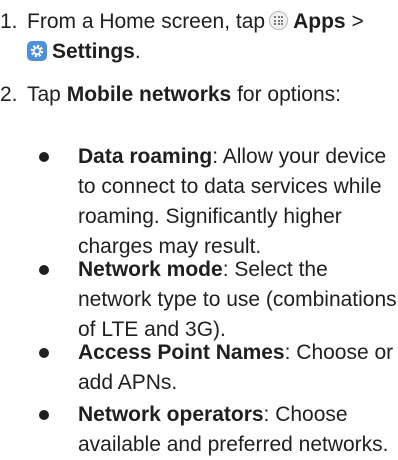 The image size is (398, 460). I want to click on step-number: 1., so click(9, 21).